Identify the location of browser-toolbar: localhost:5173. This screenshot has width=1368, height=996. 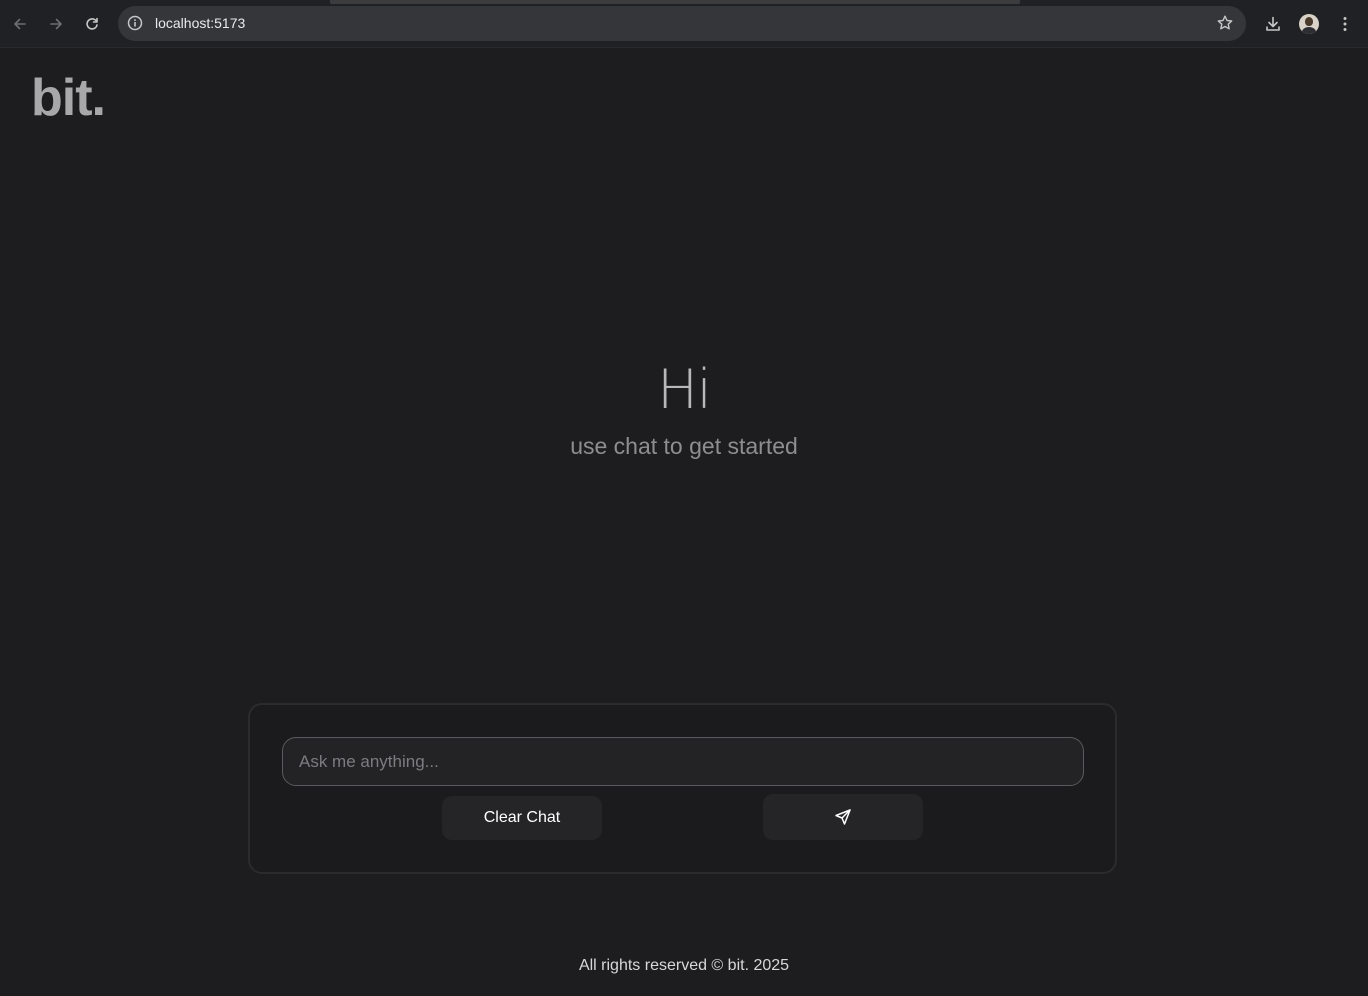
(684, 24).